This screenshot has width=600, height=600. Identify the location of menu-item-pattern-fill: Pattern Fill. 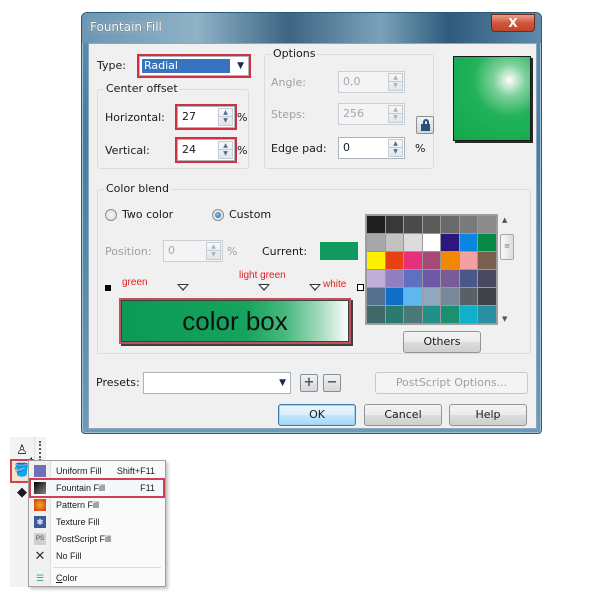
(97, 505).